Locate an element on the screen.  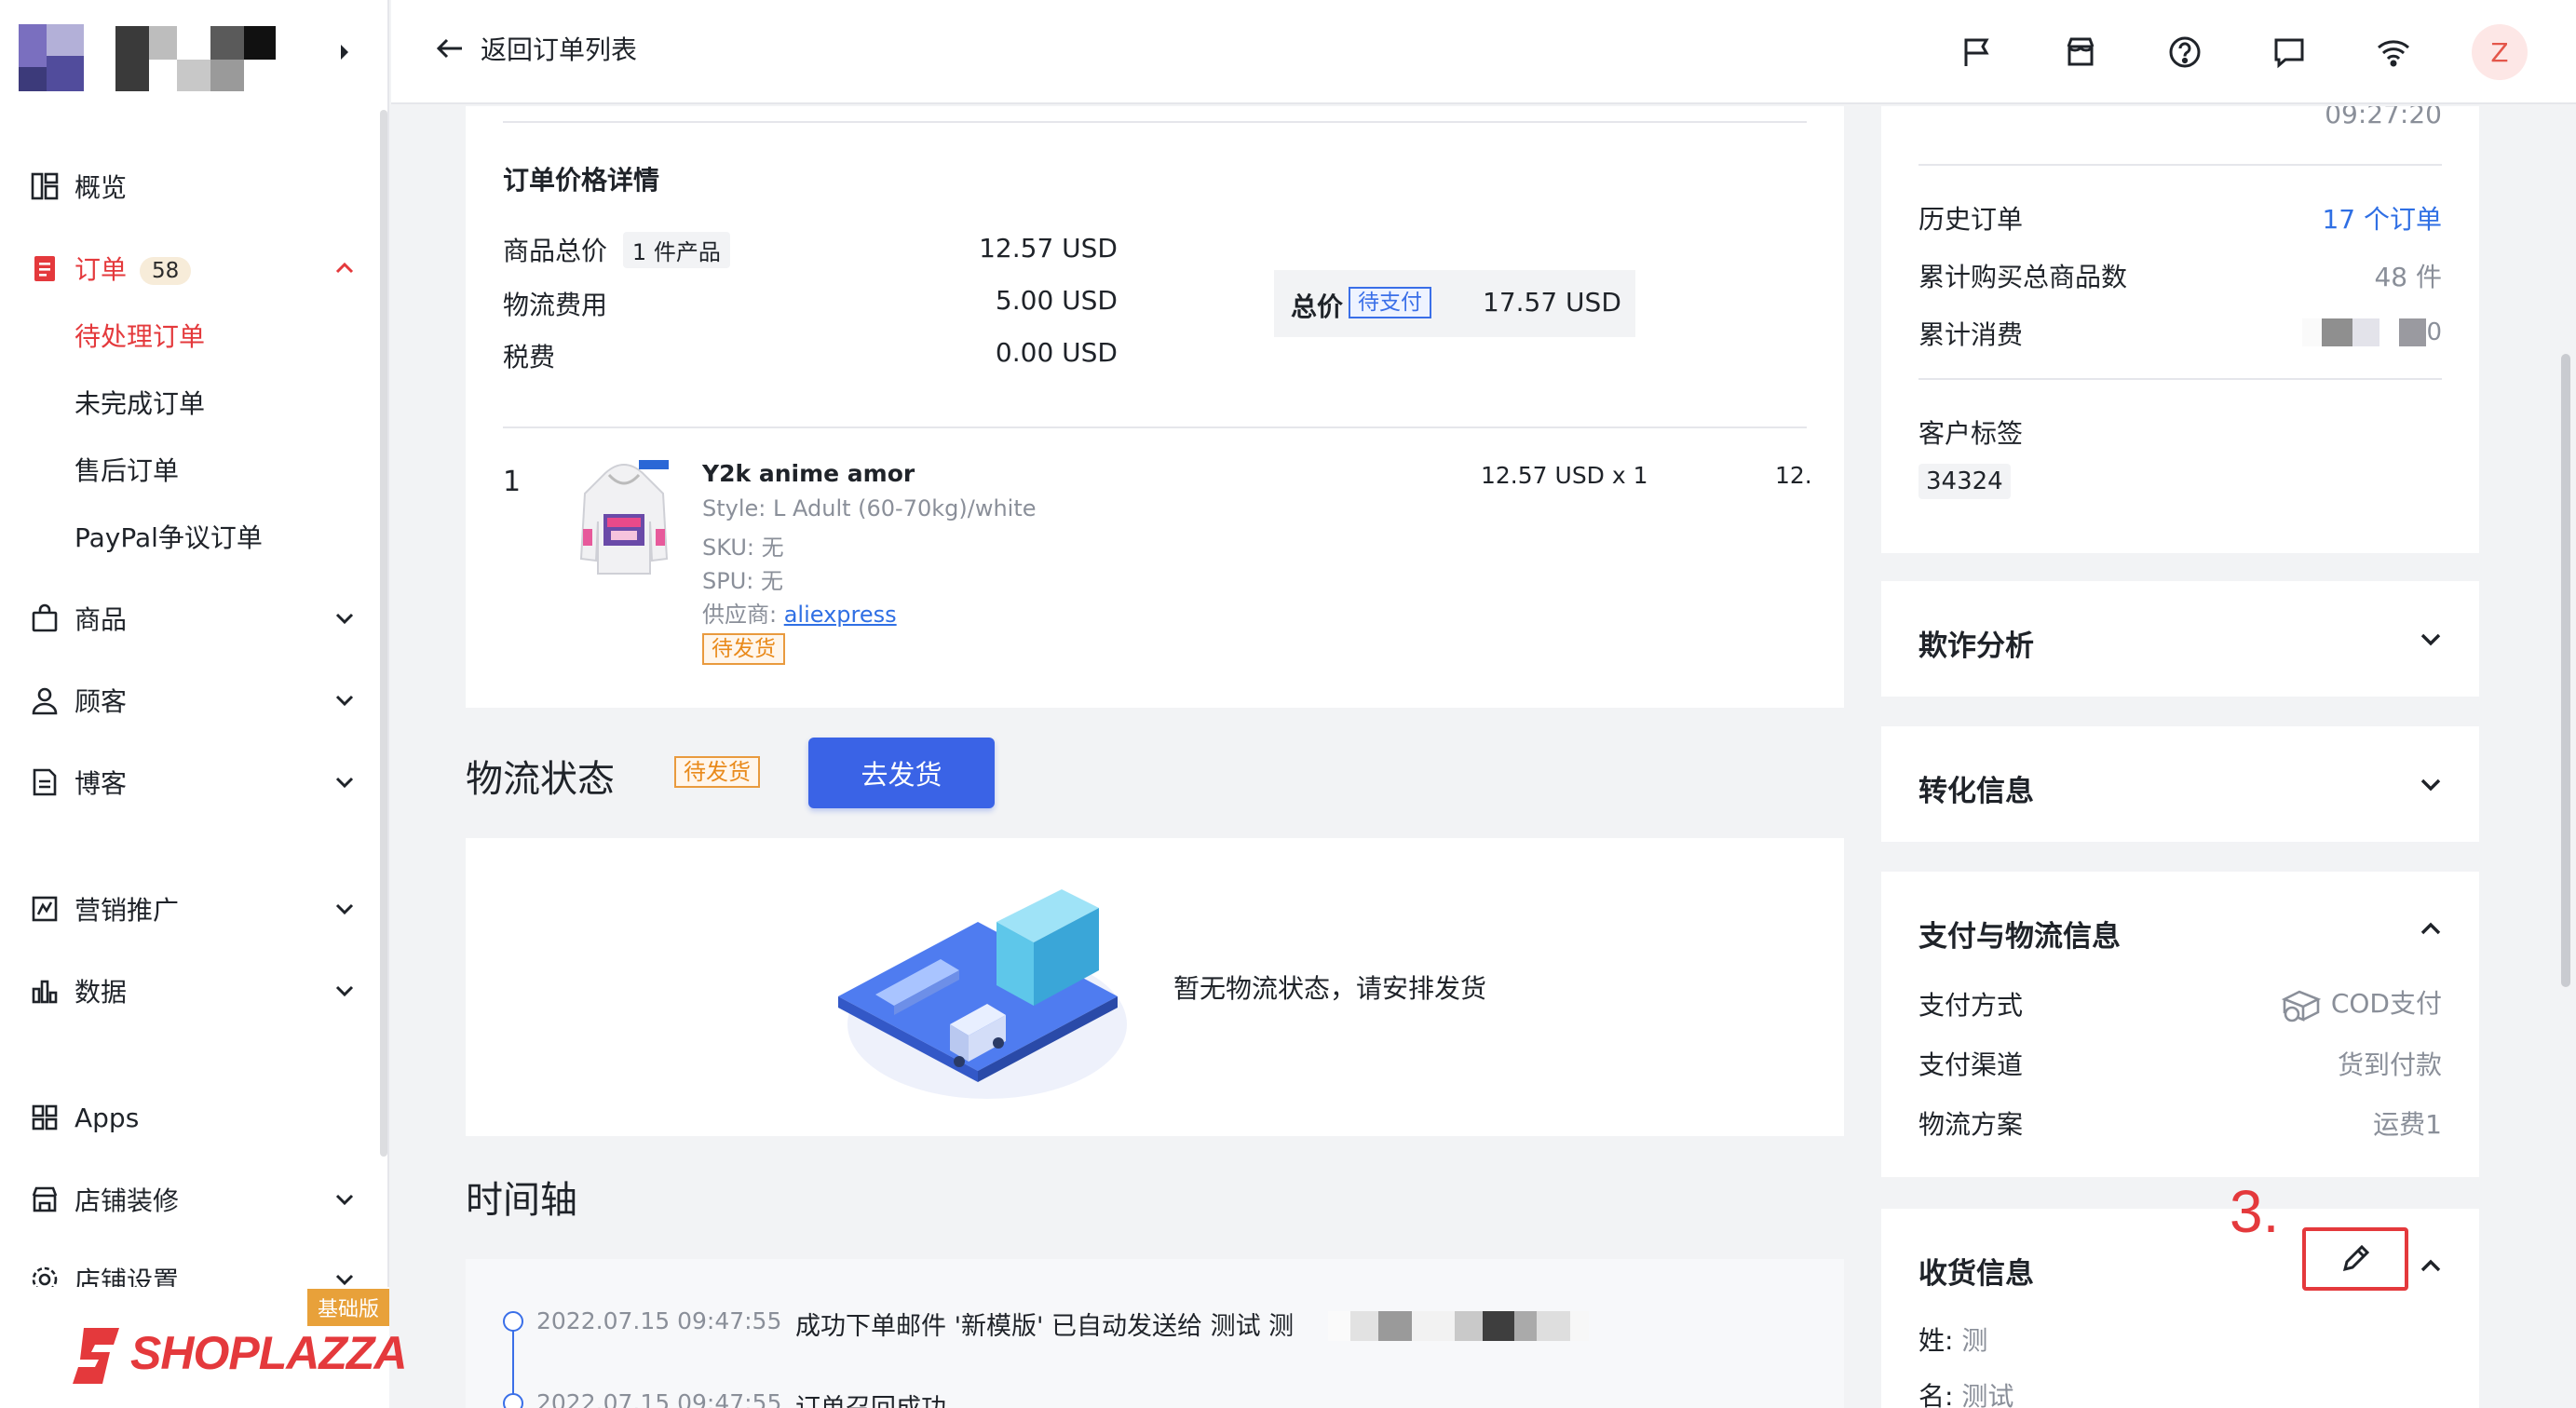
supplier-label: 供应商: is located at coordinates (743, 615).